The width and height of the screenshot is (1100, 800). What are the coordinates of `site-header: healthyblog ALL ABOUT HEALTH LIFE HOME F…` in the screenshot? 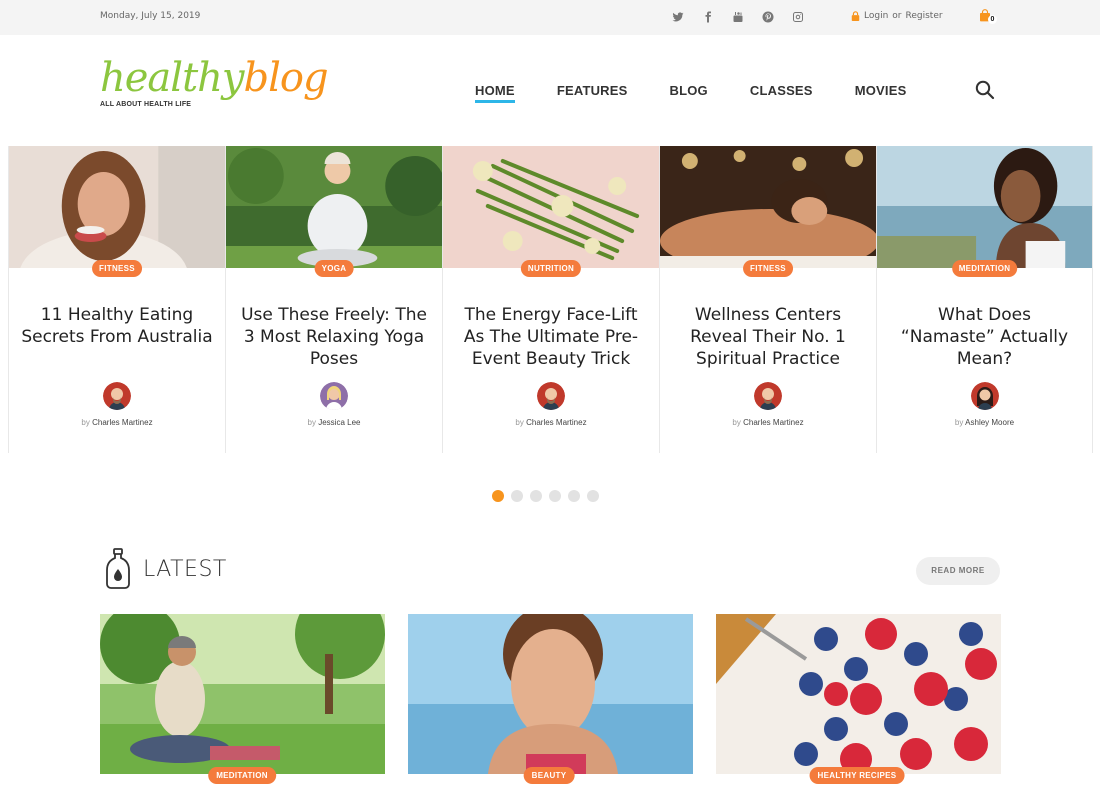 It's located at (550, 90).